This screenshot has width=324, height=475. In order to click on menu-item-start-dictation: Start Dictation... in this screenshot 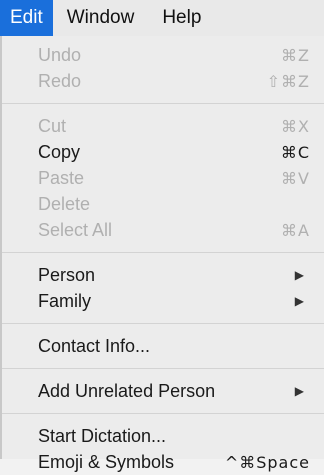, I will do `click(163, 436)`.